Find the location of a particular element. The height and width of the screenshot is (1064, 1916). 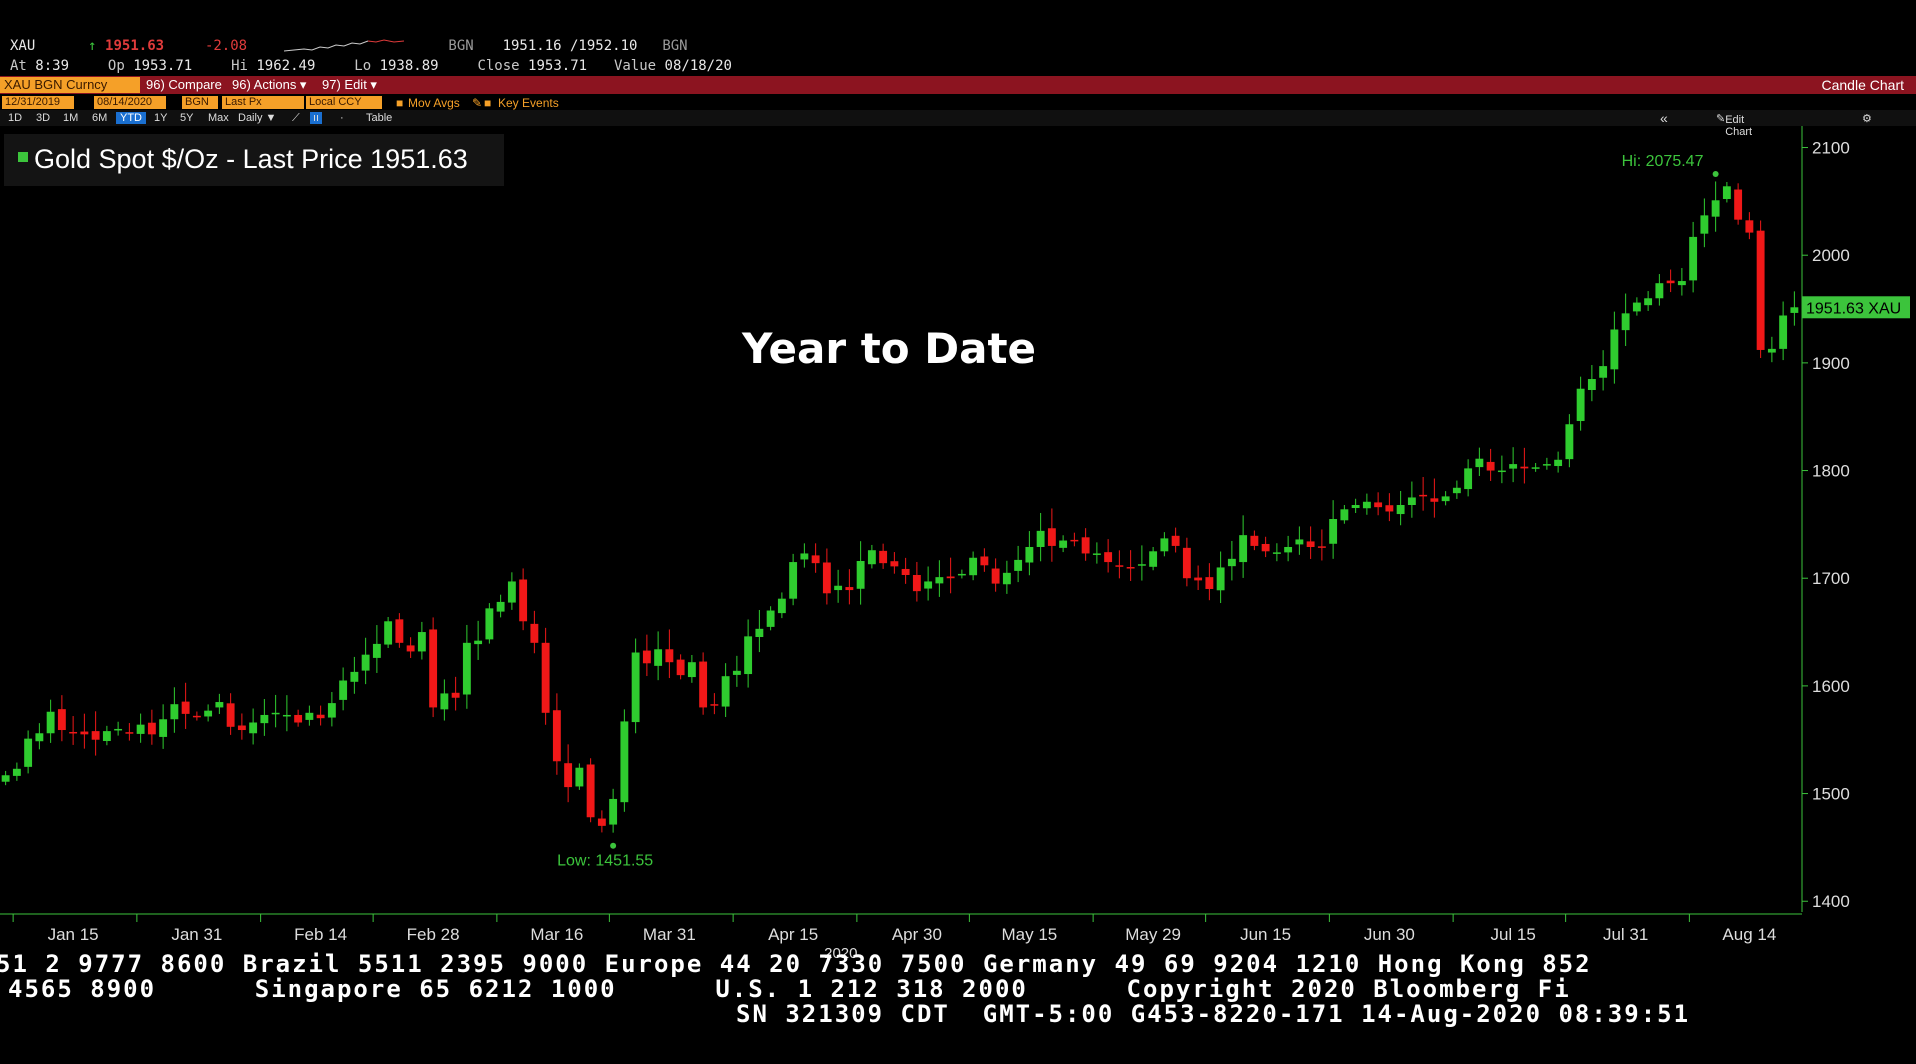

key-events-toggle: Key Events is located at coordinates (528, 103).